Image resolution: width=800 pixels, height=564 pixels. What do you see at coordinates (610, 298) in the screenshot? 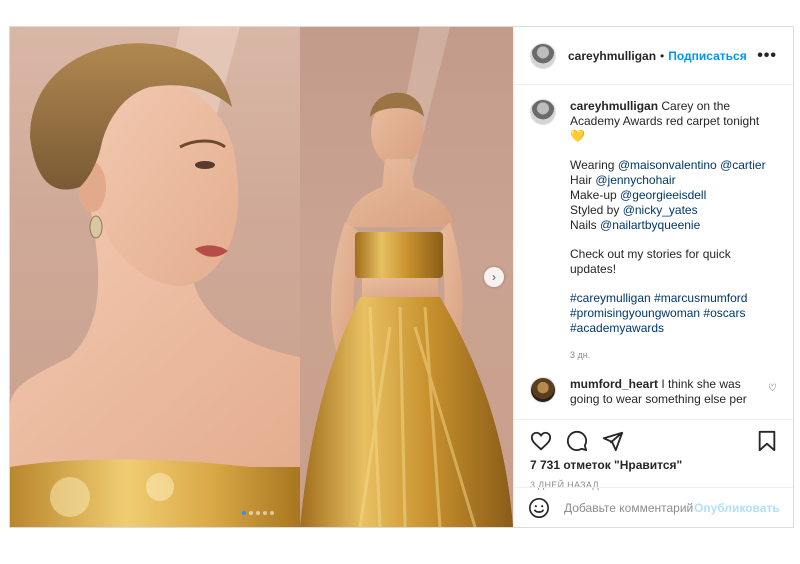
I see `hashtag-link: #careymulligan` at bounding box center [610, 298].